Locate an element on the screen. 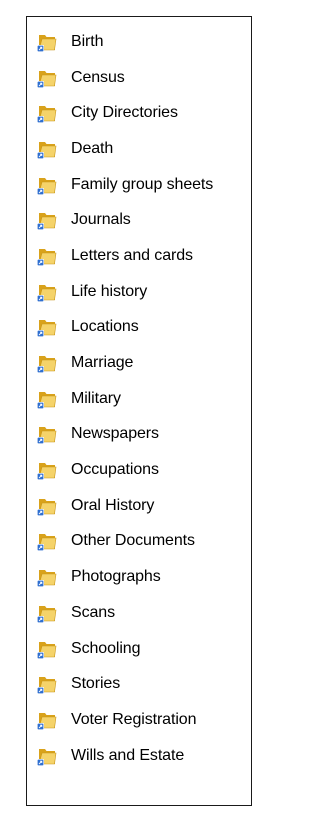 This screenshot has width=320, height=822. folder-item: City Directories is located at coordinates (143, 113).